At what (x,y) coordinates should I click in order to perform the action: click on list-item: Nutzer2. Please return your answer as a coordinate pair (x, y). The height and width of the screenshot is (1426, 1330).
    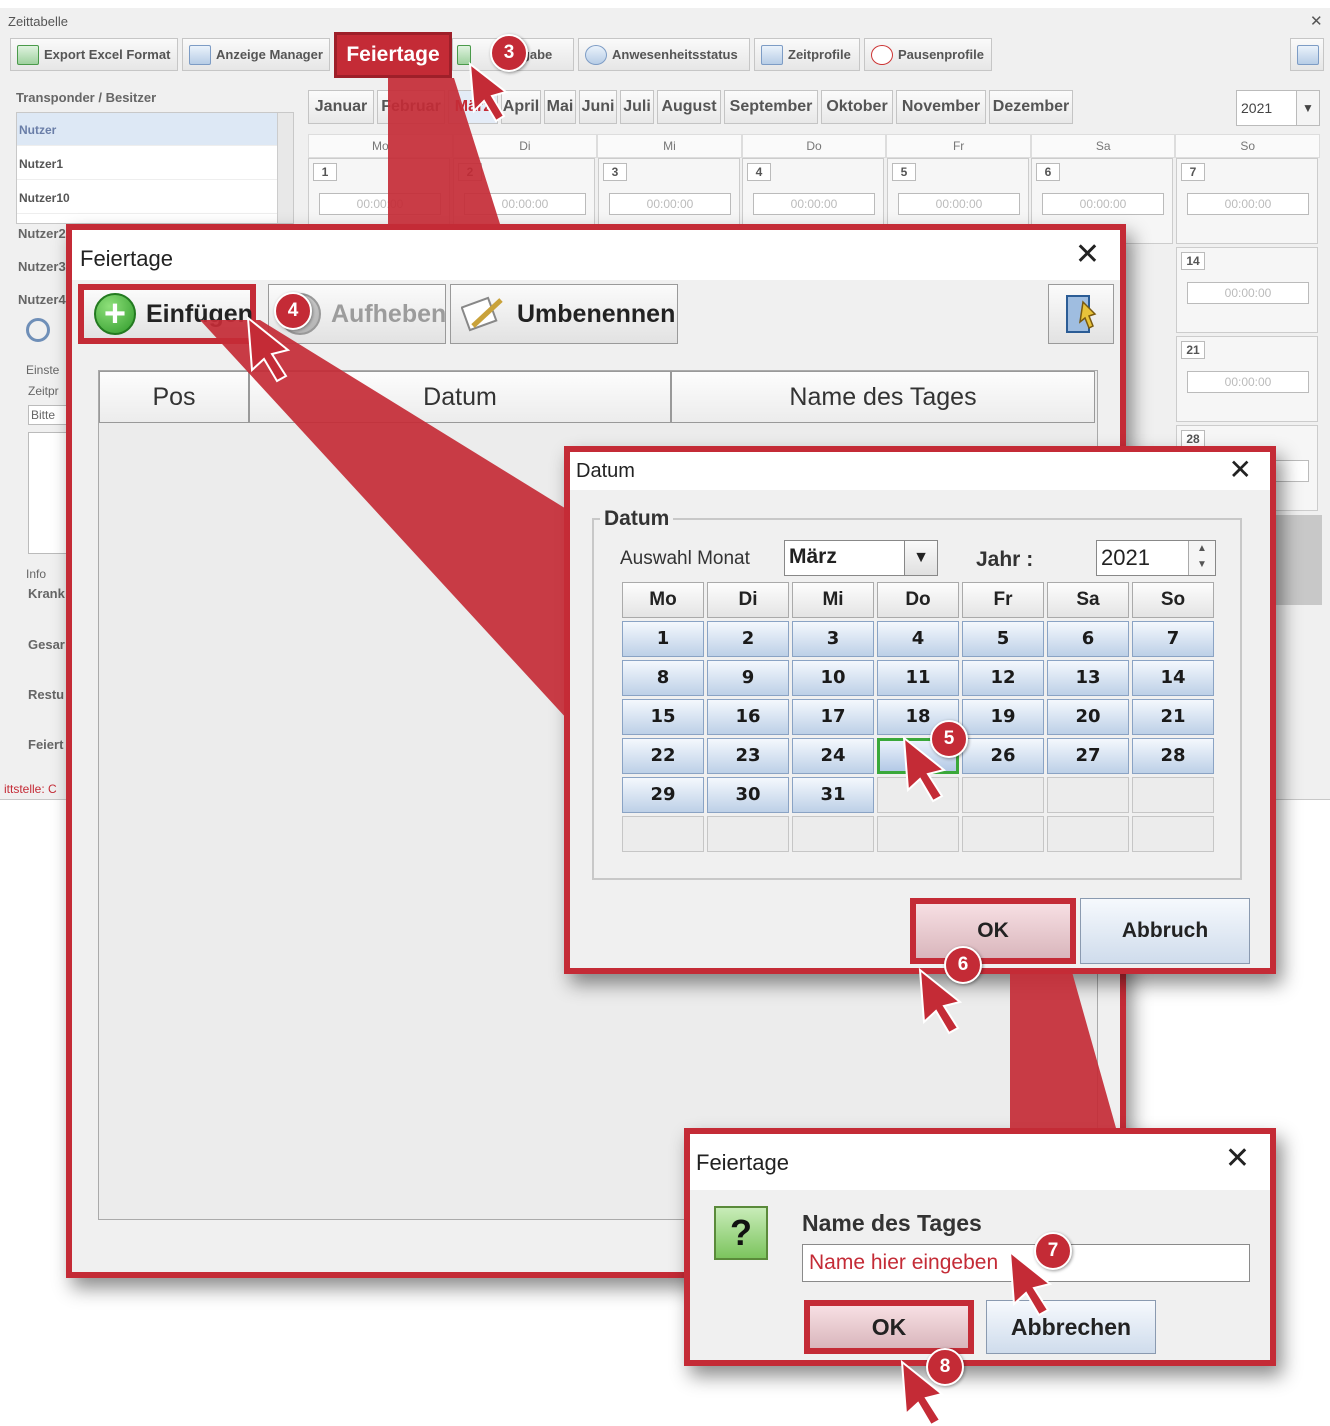
    Looking at the image, I should click on (42, 233).